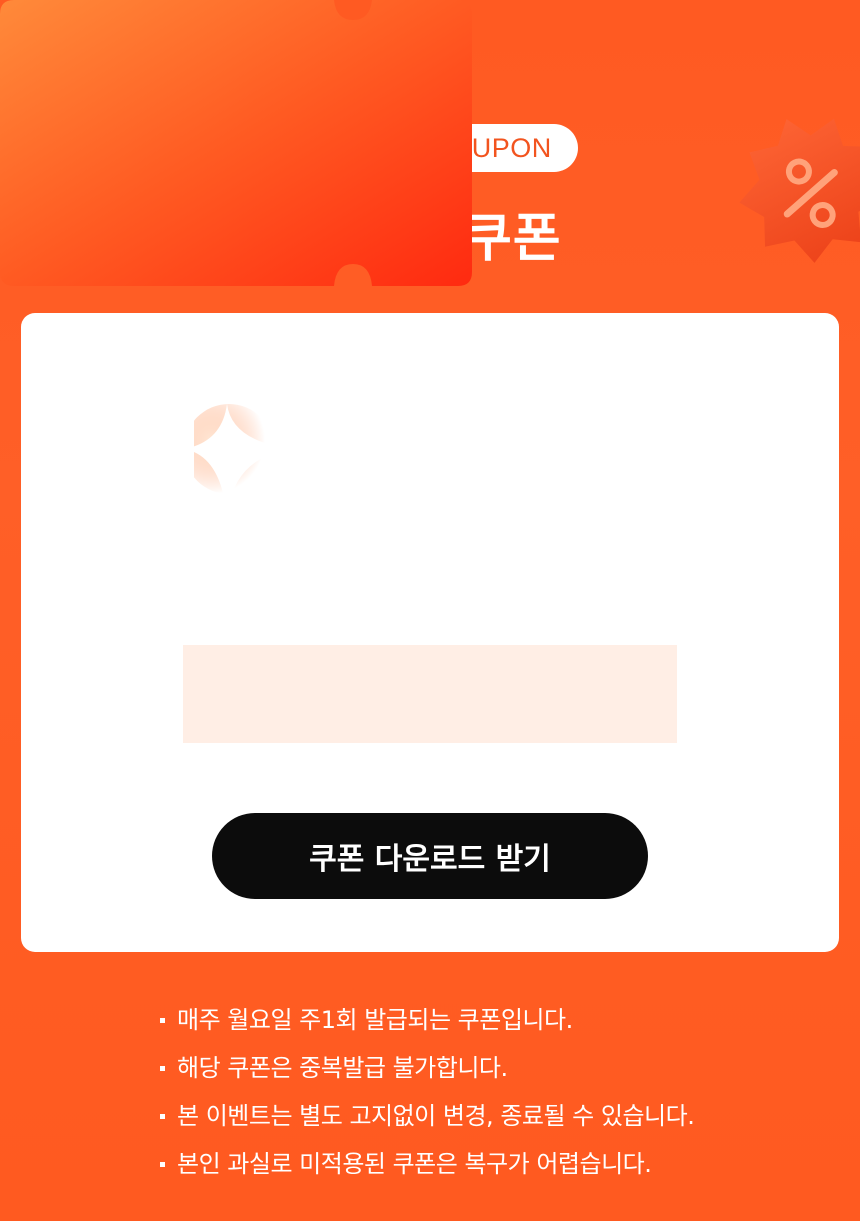  I want to click on notice-text: 본 이벤트는 별도 고지없이 변경, 종료될 수 있습니다., so click(436, 1116).